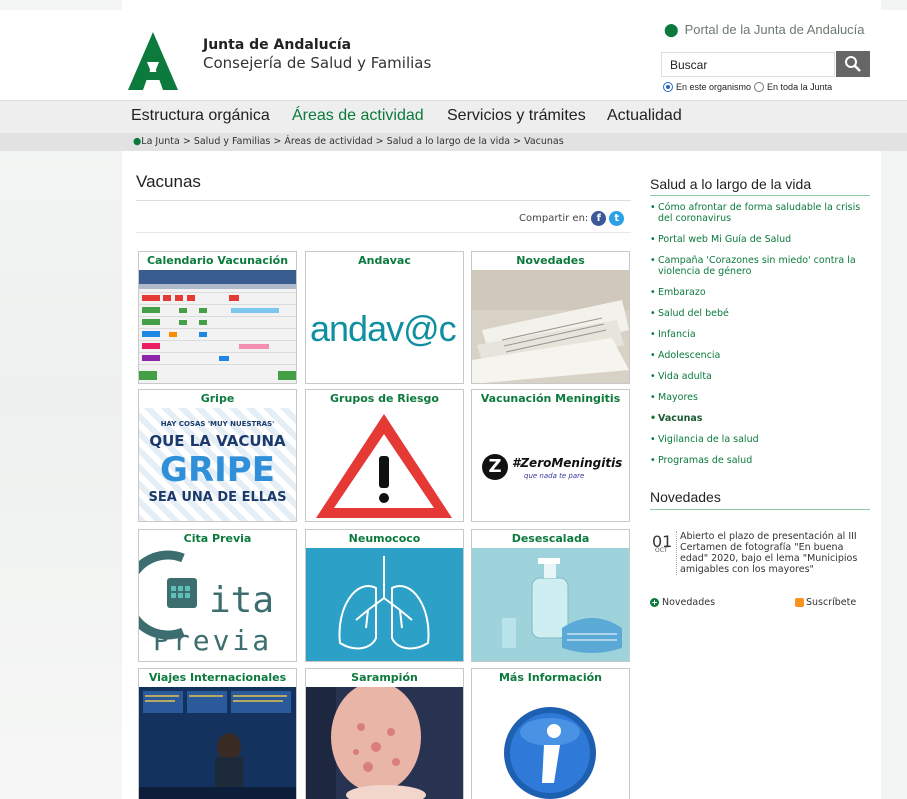 This screenshot has width=907, height=799. Describe the element at coordinates (550, 260) in the screenshot. I see `card-title: Novedades` at that location.